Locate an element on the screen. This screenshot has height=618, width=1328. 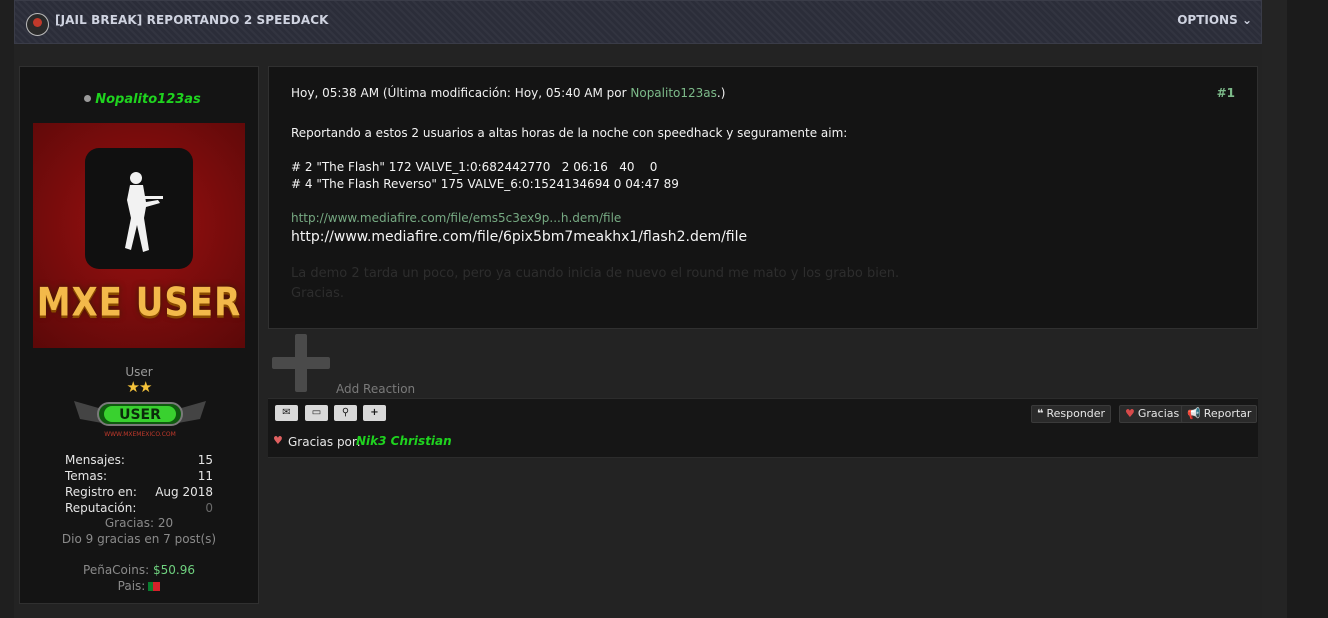
coins-value: $50.96 is located at coordinates (173, 570).